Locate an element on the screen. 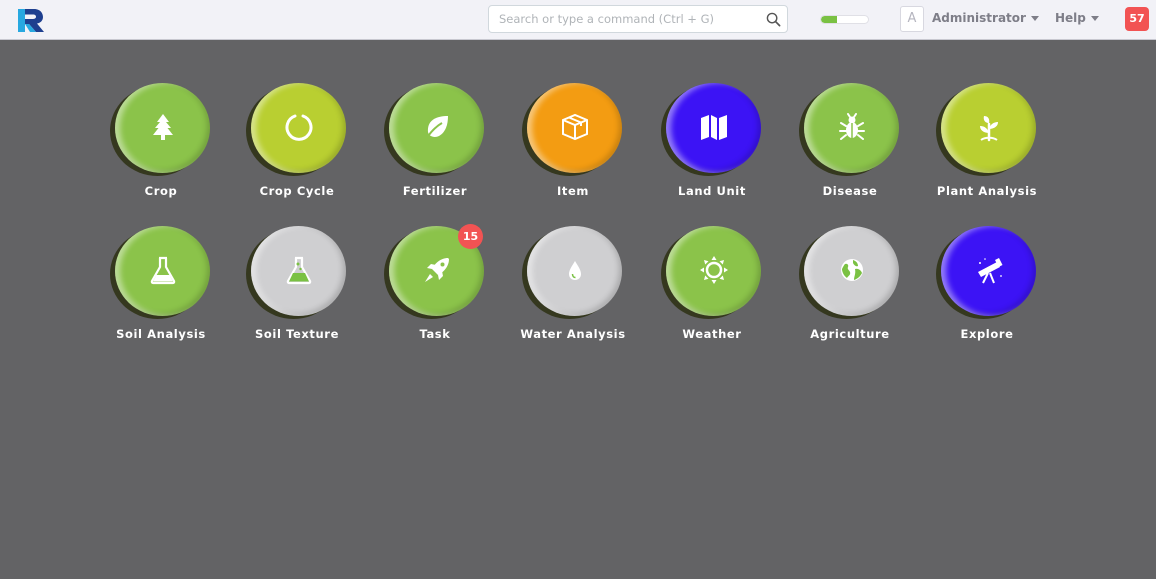  task-count-badge: 15 is located at coordinates (470, 236).